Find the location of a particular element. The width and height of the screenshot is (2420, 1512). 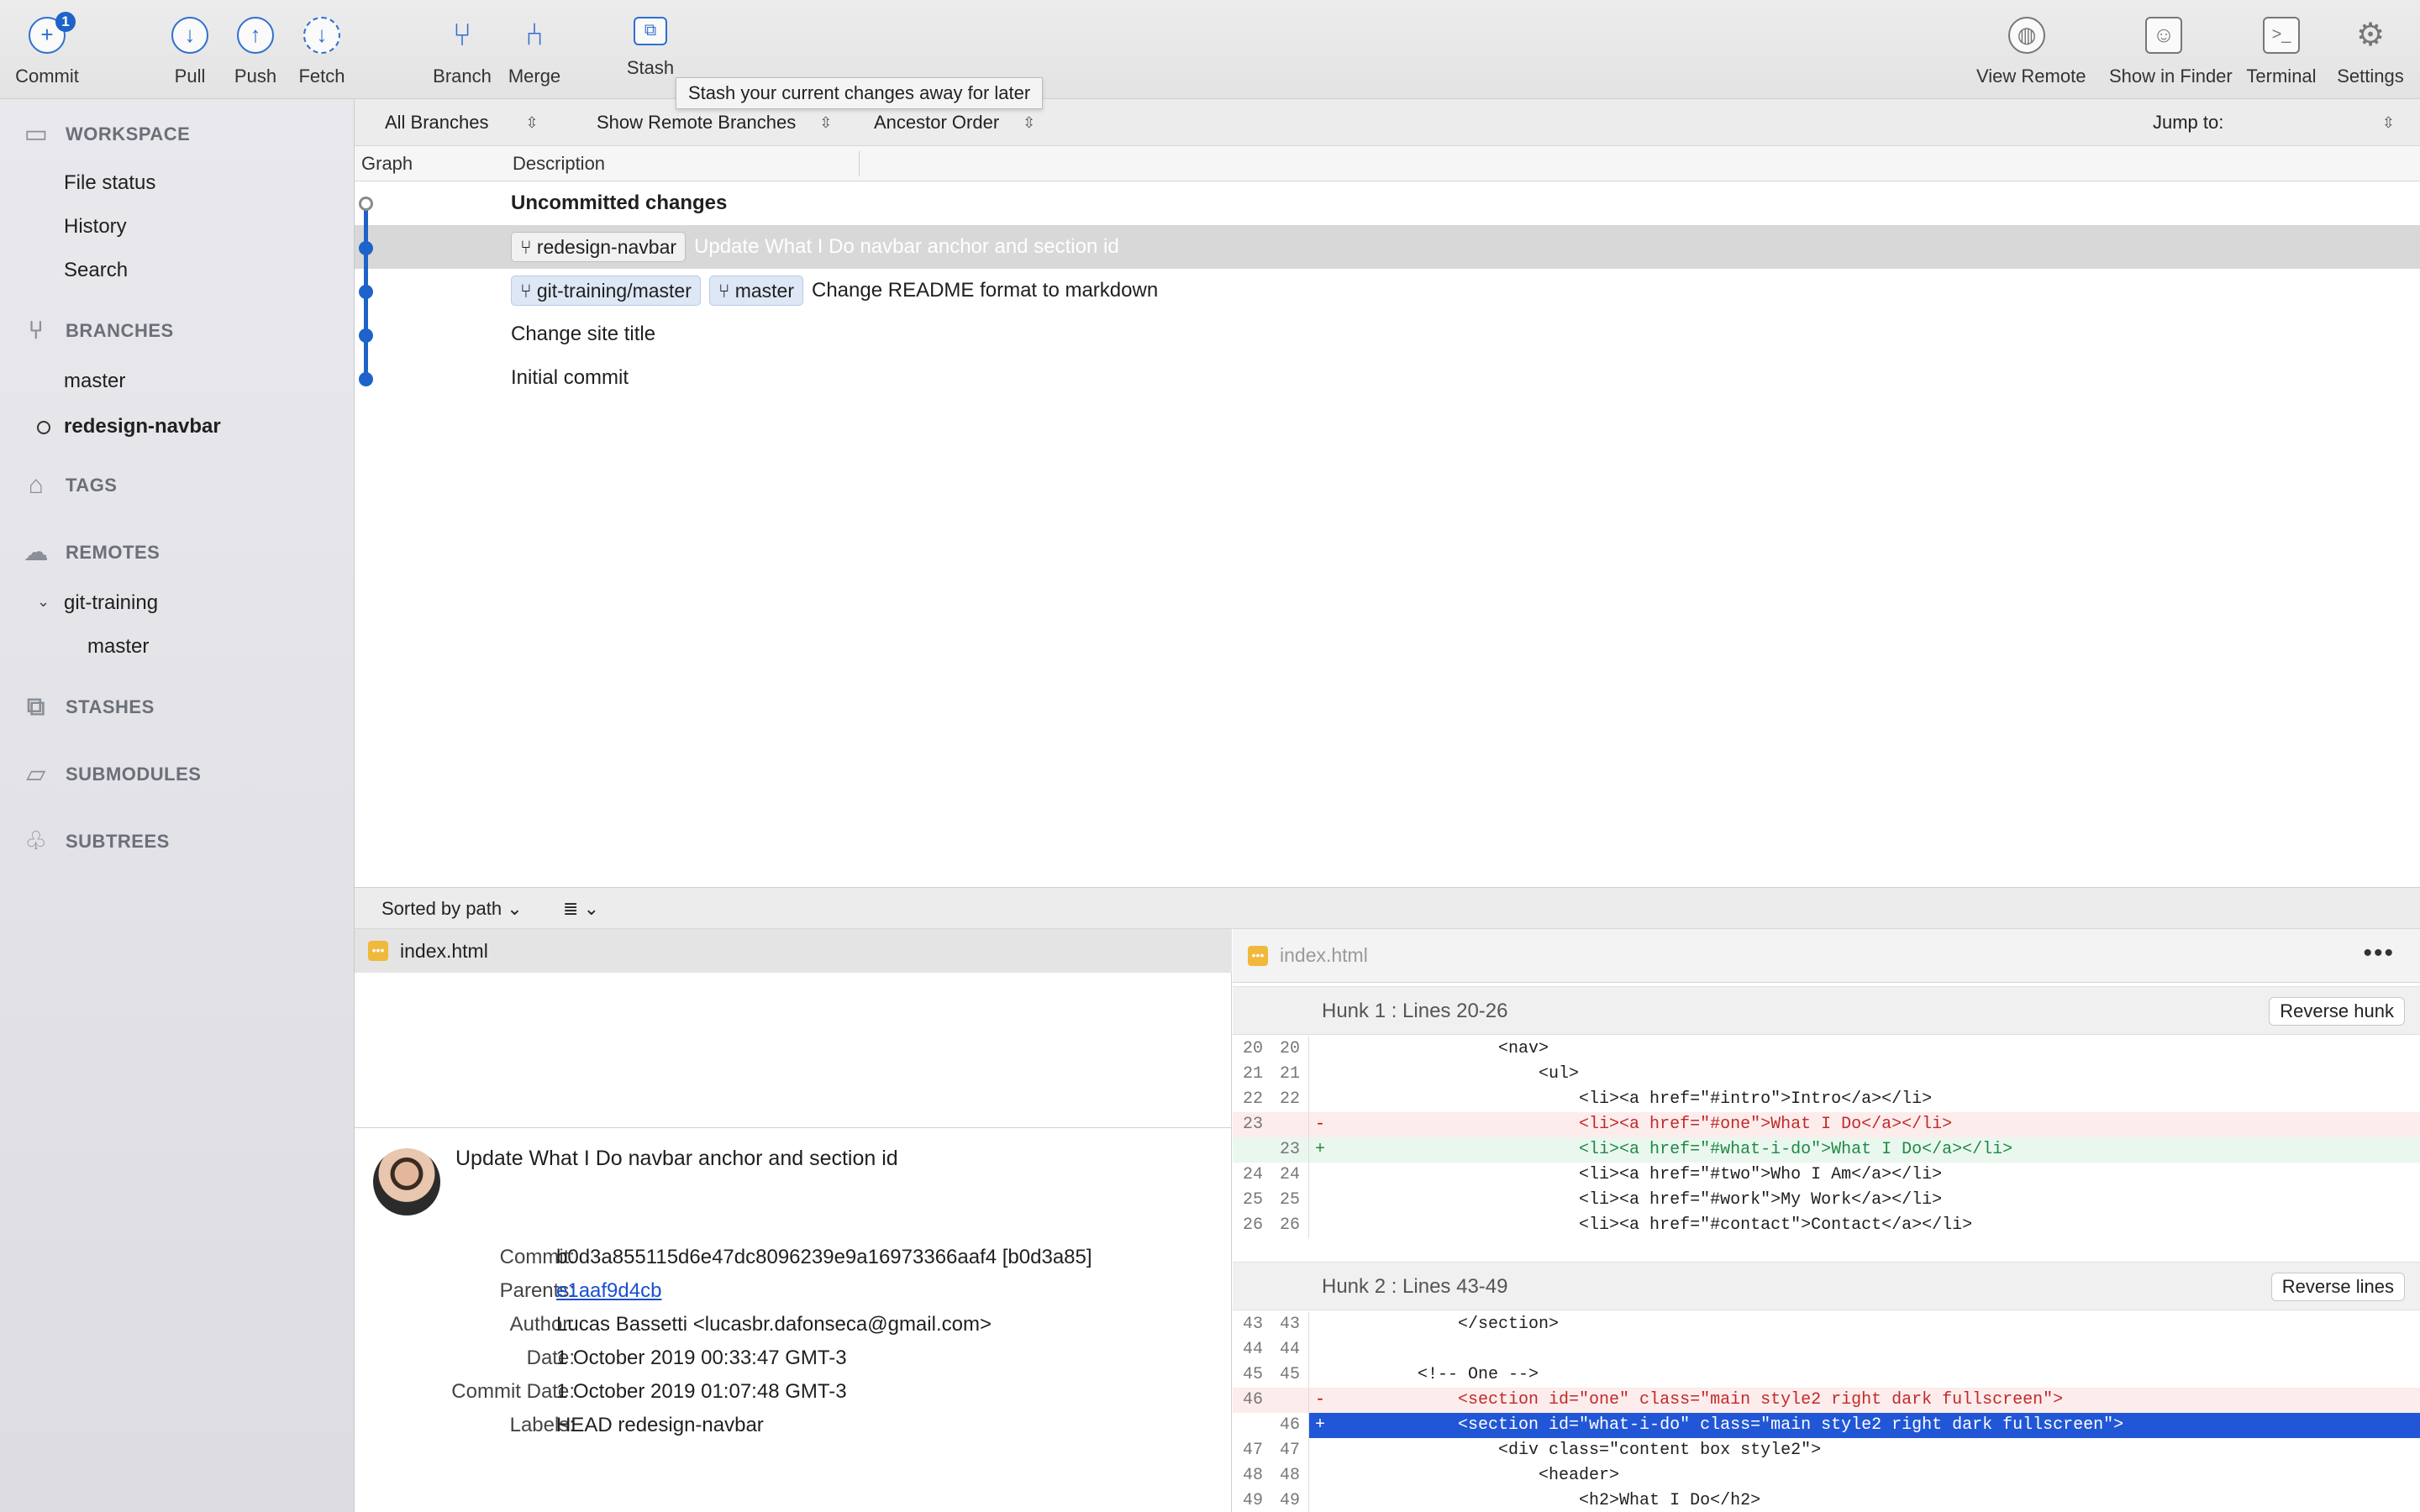

fetch-icon: ↓ is located at coordinates (321, 35).